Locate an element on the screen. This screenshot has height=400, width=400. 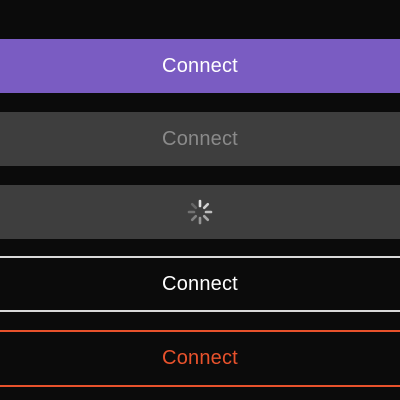
connect-button-outline: Connect is located at coordinates (200, 284).